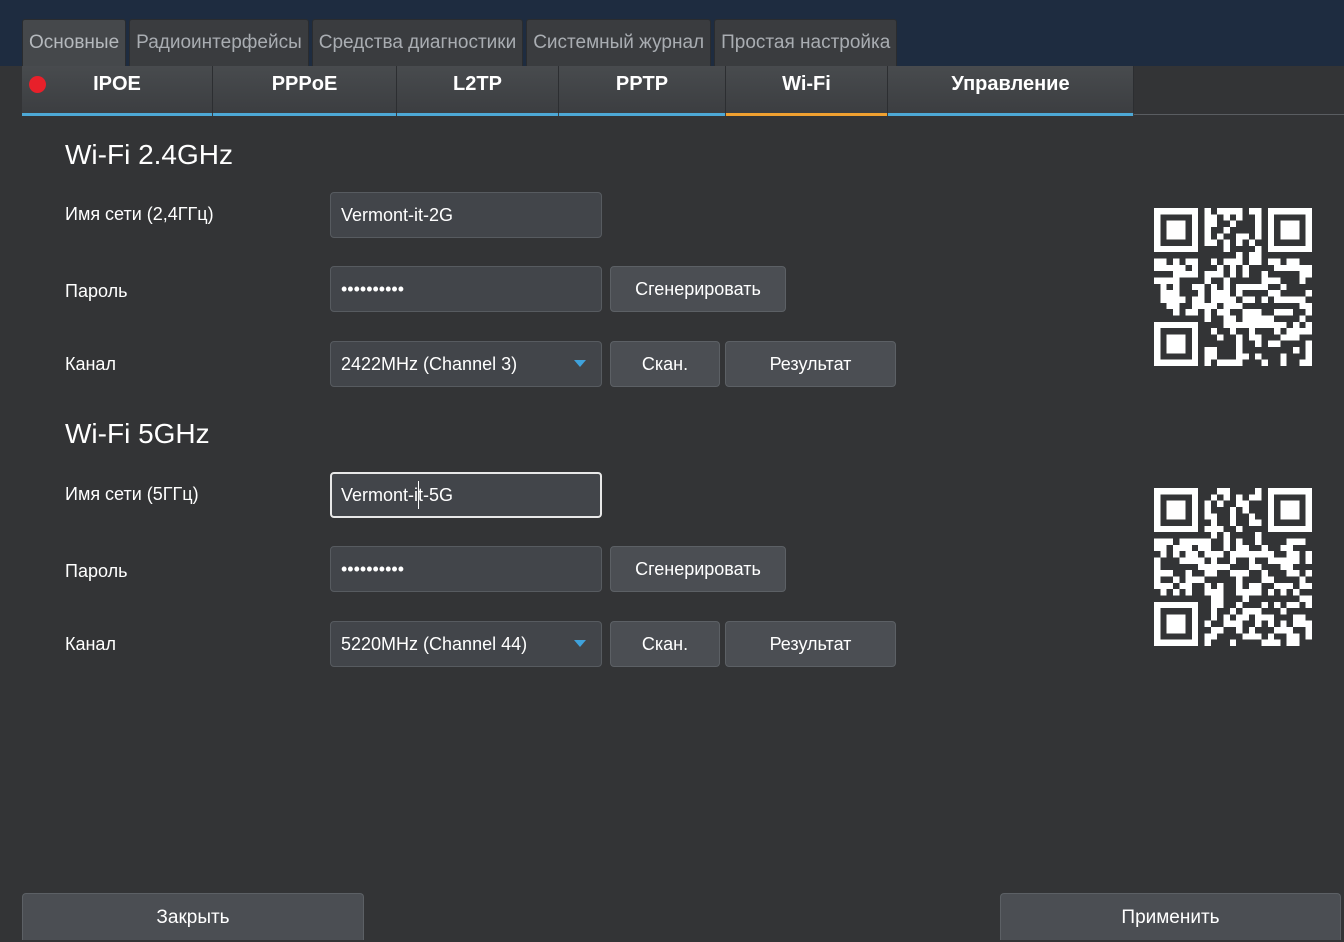  What do you see at coordinates (96, 571) in the screenshot?
I see `password-label-5: Пароль` at bounding box center [96, 571].